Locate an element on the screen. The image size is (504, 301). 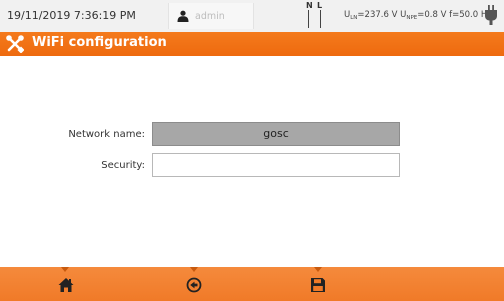
user-name: admin is located at coordinates (210, 16).